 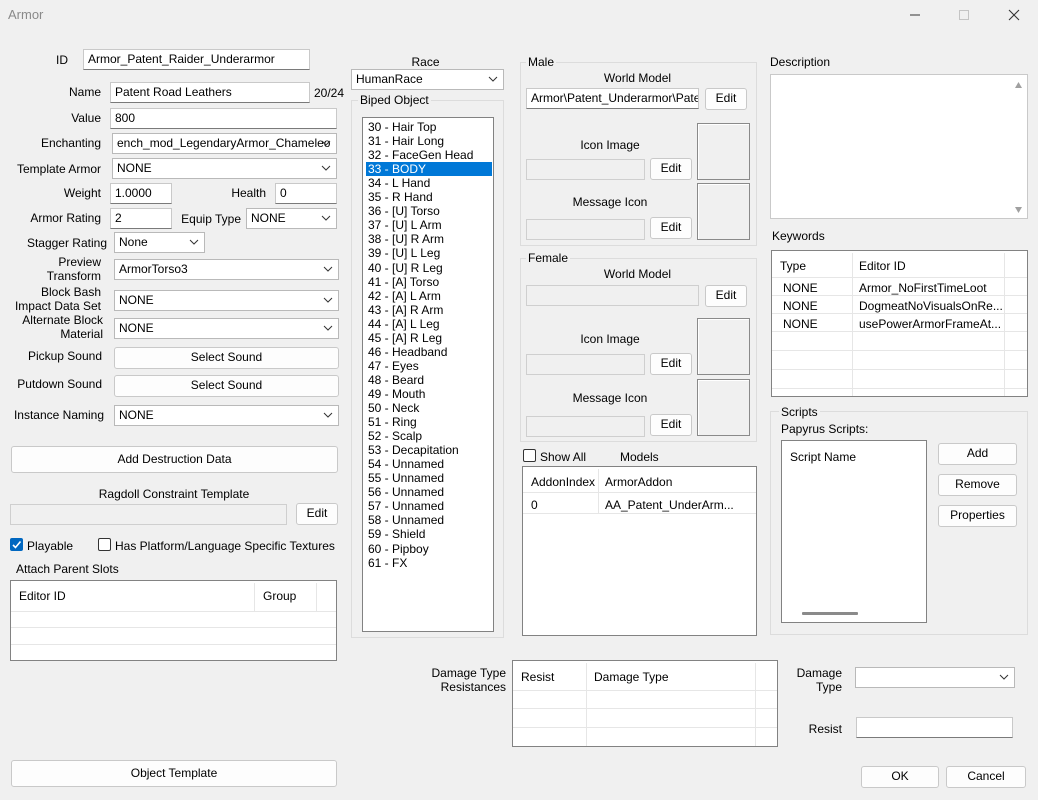 I want to click on biped-object-item: 58 - Unnamed, so click(x=429, y=520).